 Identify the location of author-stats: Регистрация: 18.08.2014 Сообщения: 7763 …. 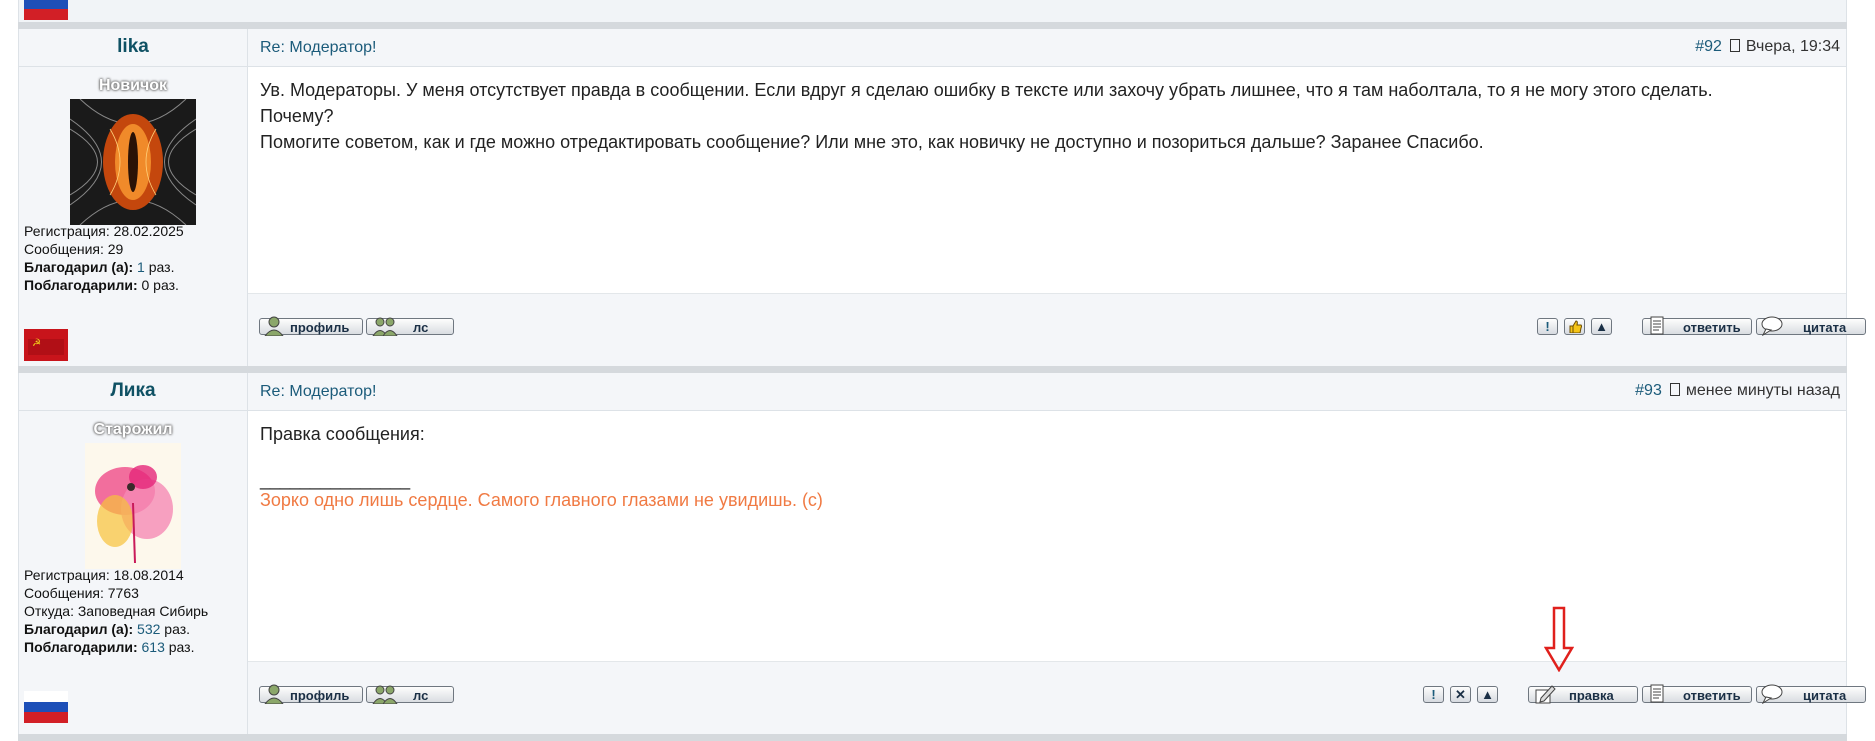
(116, 611).